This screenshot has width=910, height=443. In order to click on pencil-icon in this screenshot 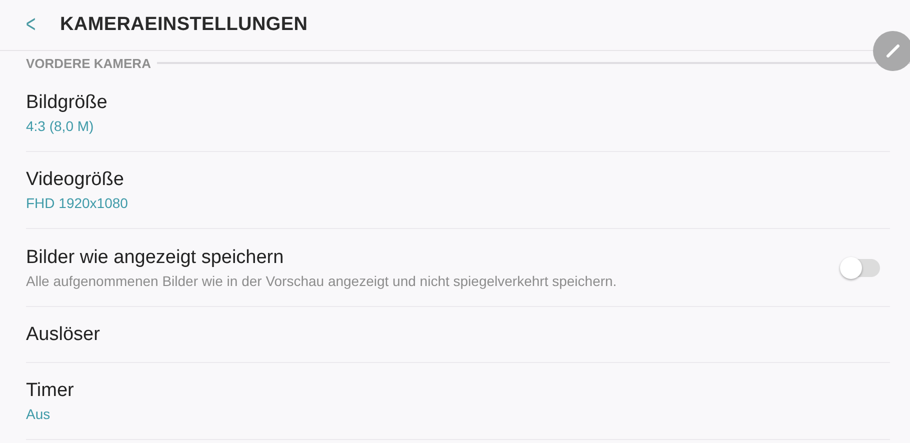, I will do `click(893, 51)`.